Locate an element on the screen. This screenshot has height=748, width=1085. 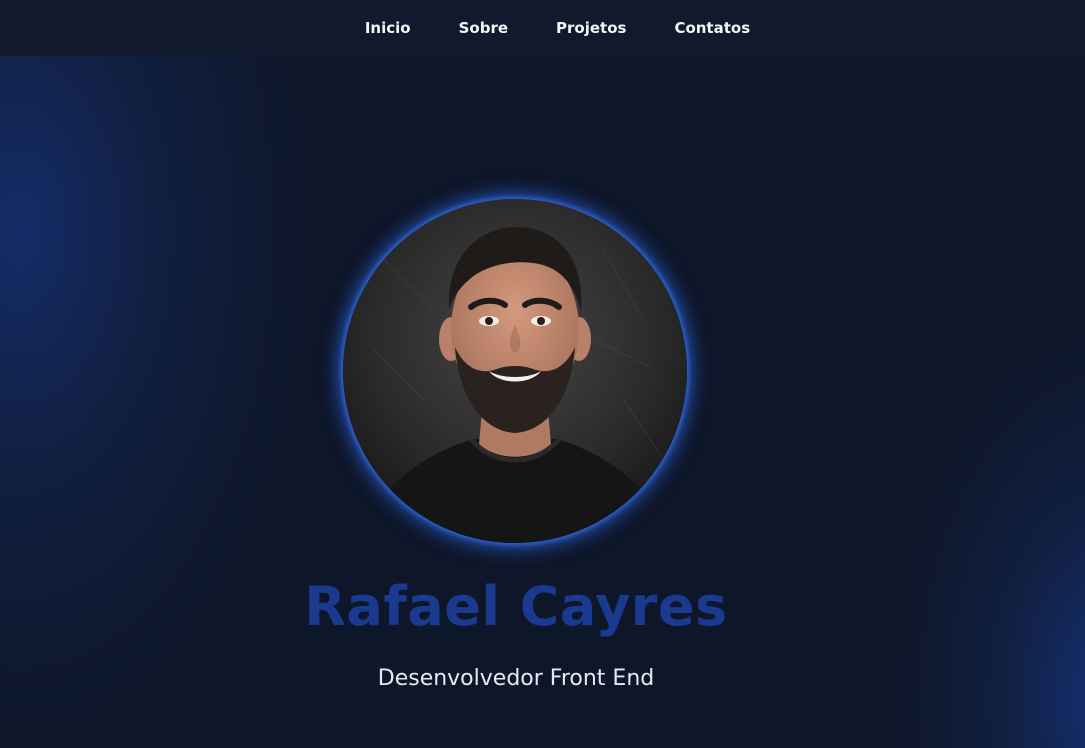
profile-photo-icon is located at coordinates (515, 371).